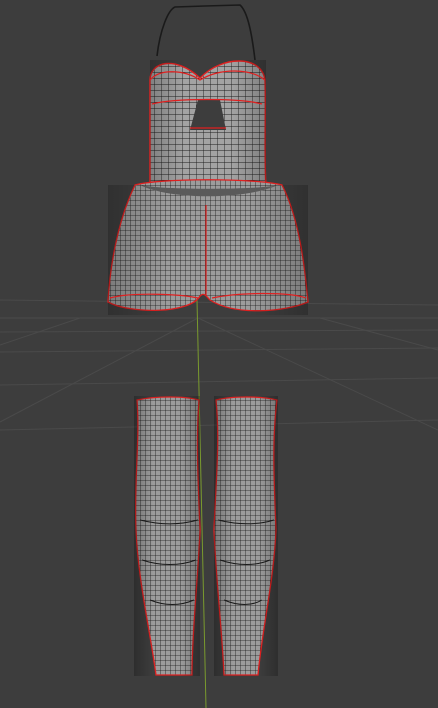 Image resolution: width=438 pixels, height=708 pixels. Describe the element at coordinates (208, 247) in the screenshot. I see `shorts` at that location.